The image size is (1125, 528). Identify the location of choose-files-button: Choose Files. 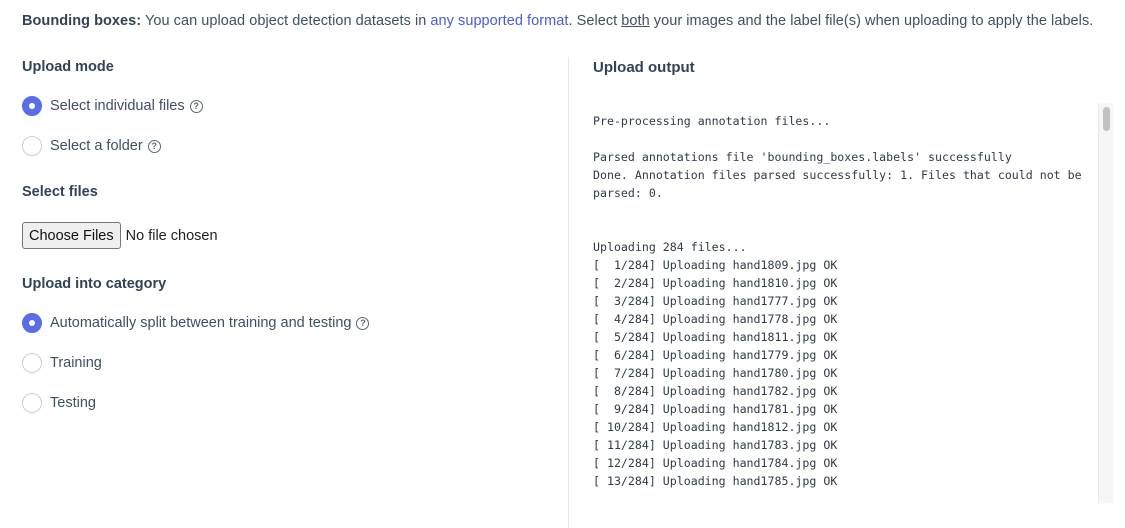
(71, 235).